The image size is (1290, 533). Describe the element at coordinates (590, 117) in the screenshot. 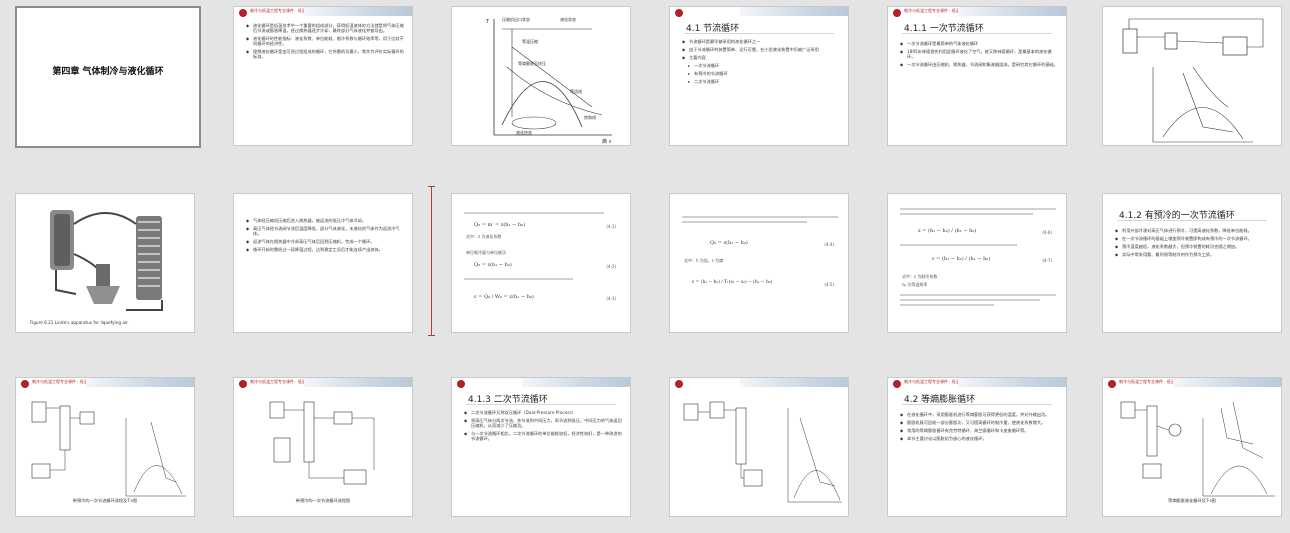

I see `svg-text: 饱和线` at that location.